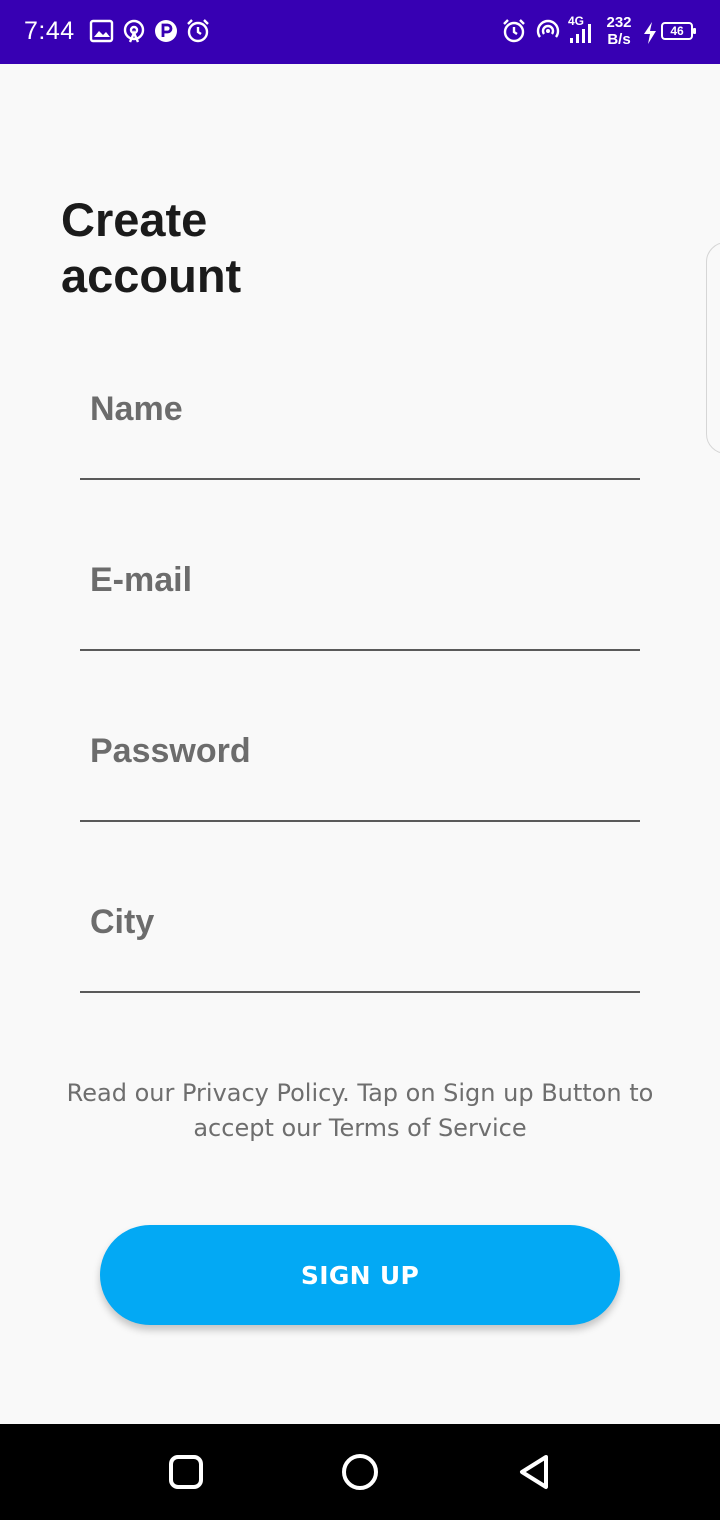  What do you see at coordinates (151, 247) in the screenshot?
I see `page-title: Create account` at bounding box center [151, 247].